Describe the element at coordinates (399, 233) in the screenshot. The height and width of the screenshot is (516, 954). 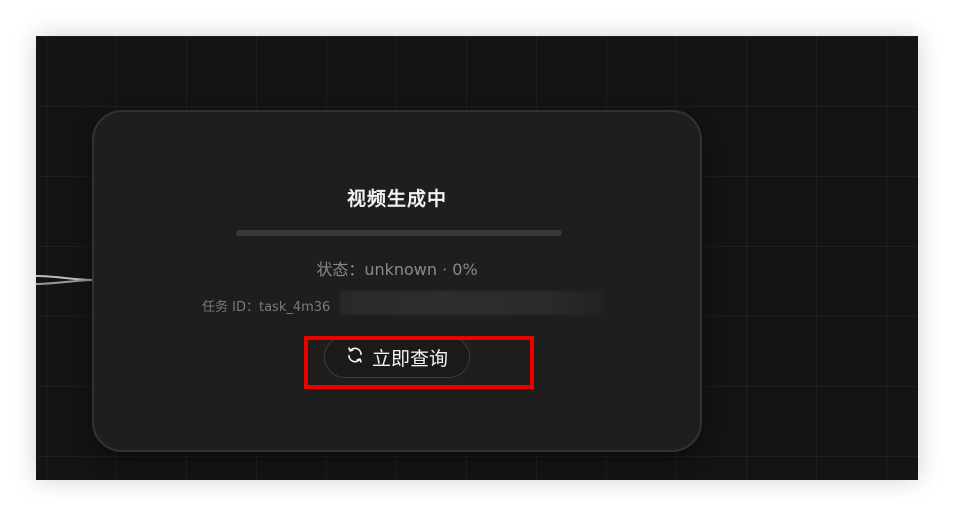
I see `progress-bar` at that location.